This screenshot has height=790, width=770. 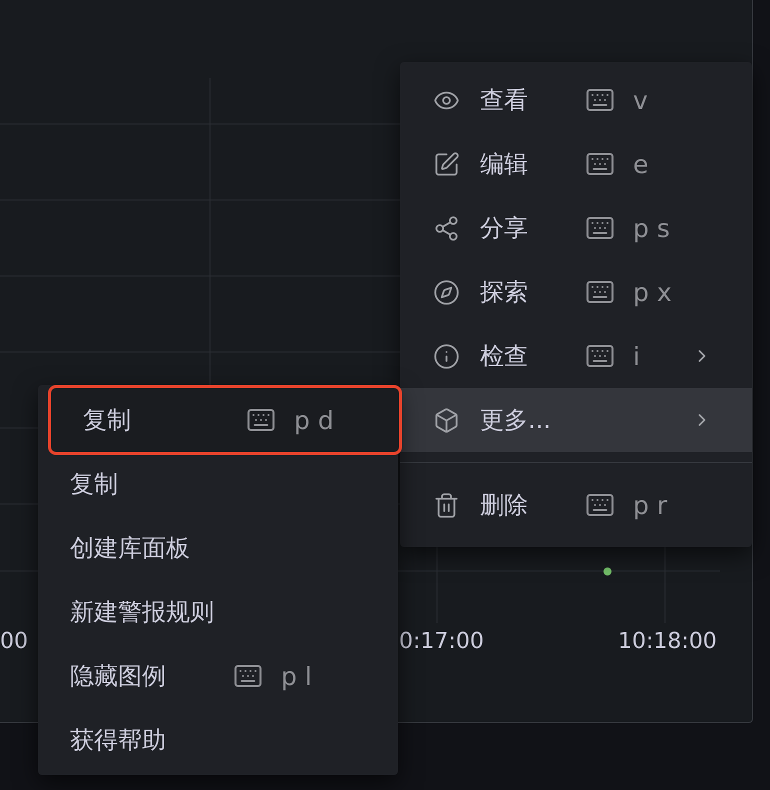 What do you see at coordinates (652, 292) in the screenshot?
I see `shortcut-text: p x` at bounding box center [652, 292].